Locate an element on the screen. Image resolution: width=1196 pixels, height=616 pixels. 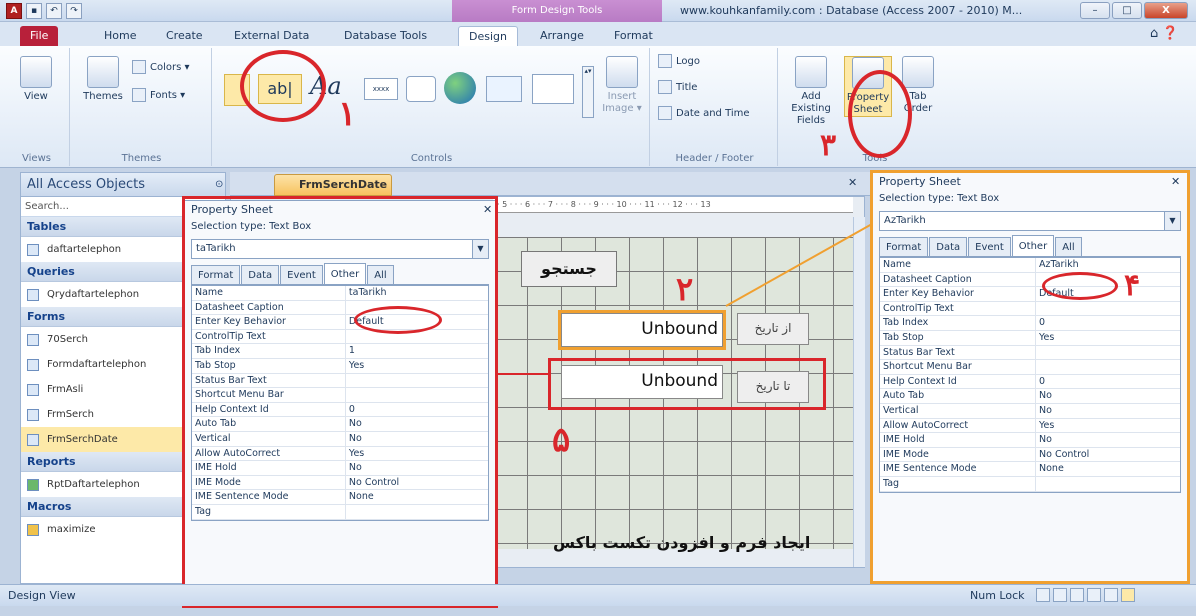
layout-view-icon is located at coordinates (1111, 595).